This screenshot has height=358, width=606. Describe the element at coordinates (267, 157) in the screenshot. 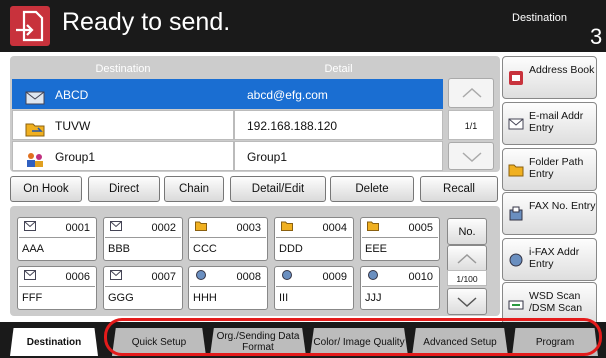

I see `row-detail: Group1` at that location.